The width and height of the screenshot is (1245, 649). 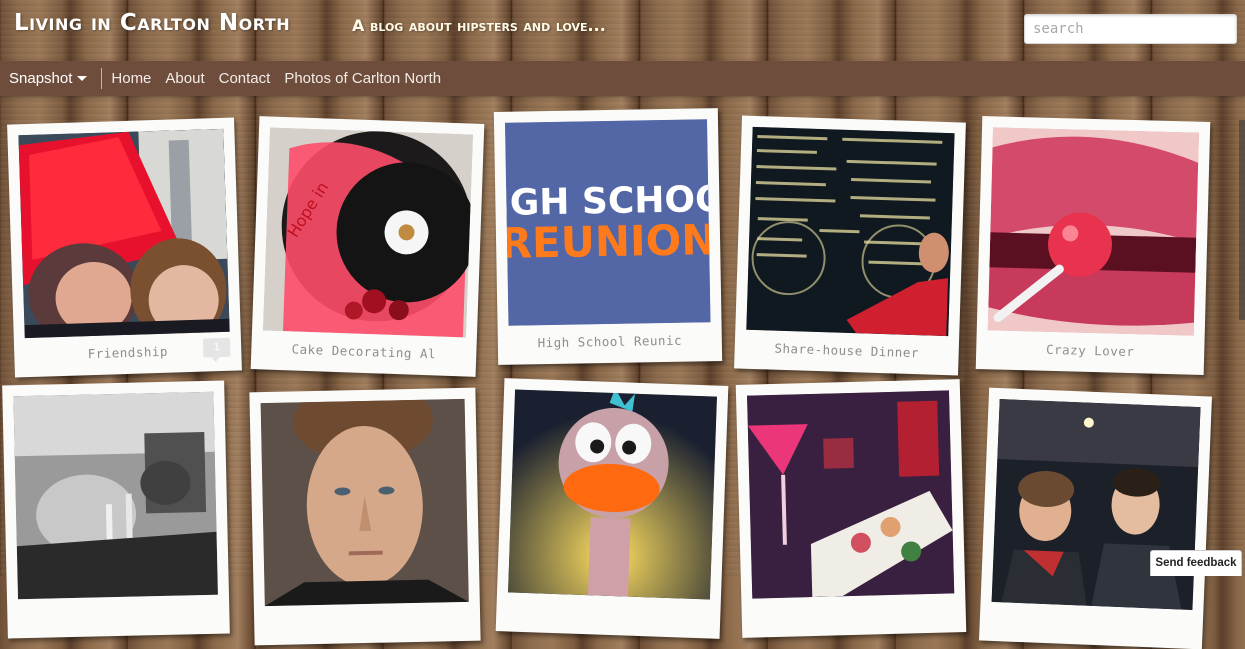 I want to click on nav-link-photos: Photos of Carlton North, so click(x=362, y=78).